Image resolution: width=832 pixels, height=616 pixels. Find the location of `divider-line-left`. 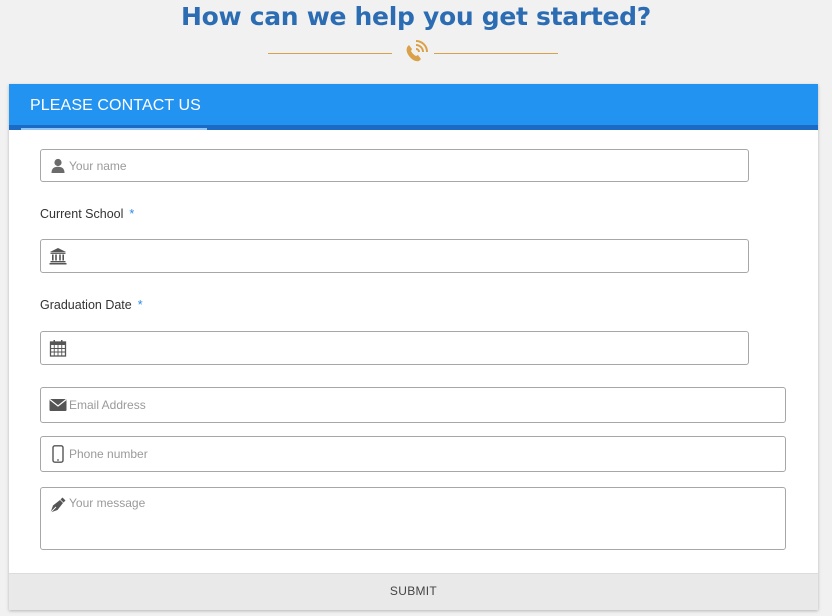

divider-line-left is located at coordinates (330, 53).